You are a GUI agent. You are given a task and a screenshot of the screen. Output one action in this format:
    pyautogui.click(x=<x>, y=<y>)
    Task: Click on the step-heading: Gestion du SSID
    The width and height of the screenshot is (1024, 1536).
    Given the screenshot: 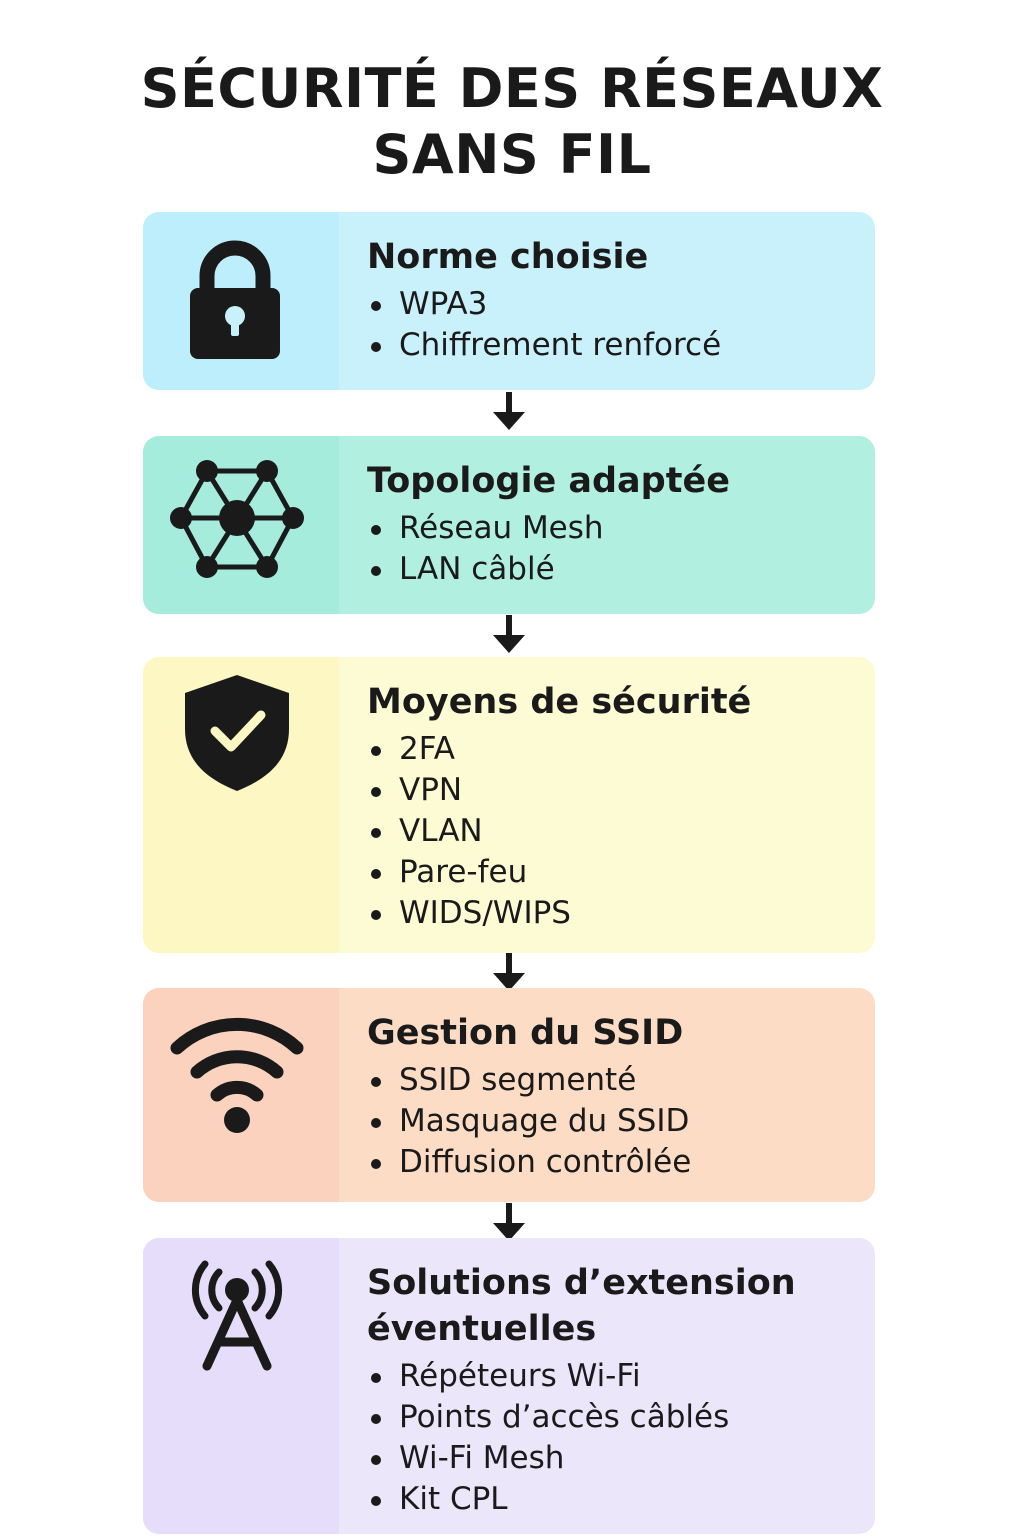 What is the action you would take?
    pyautogui.click(x=525, y=1033)
    